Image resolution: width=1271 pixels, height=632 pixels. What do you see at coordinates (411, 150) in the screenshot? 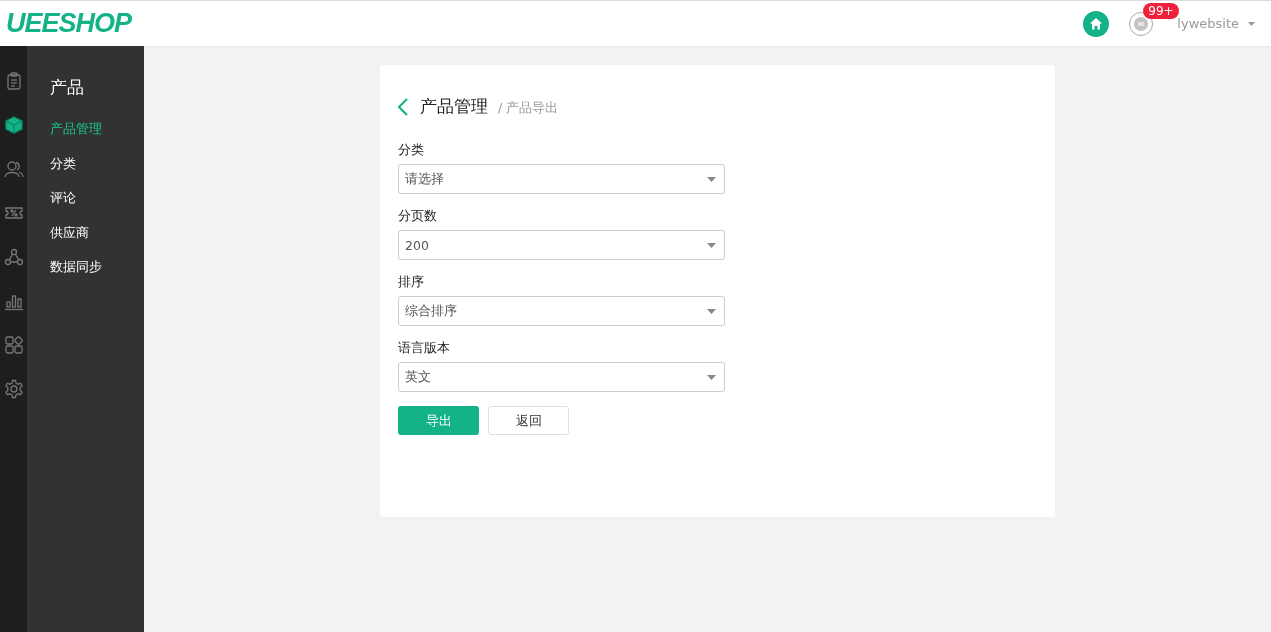
I see `field-label: 分类` at bounding box center [411, 150].